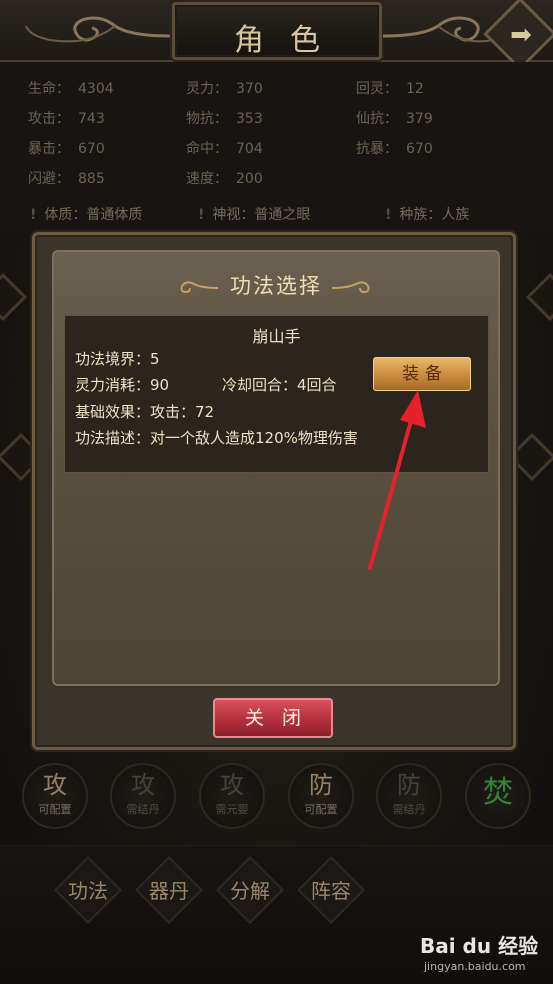 Image resolution: width=553 pixels, height=984 pixels. Describe the element at coordinates (521, 35) in the screenshot. I see `right-arrow-icon: ➡` at that location.